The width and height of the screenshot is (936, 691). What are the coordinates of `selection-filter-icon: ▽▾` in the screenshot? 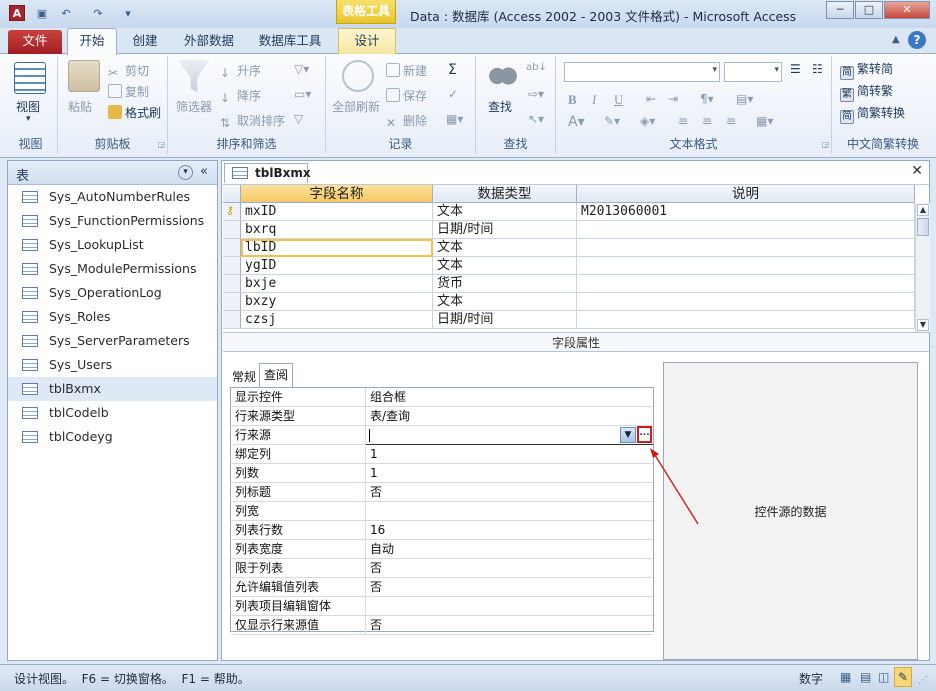 It's located at (301, 69).